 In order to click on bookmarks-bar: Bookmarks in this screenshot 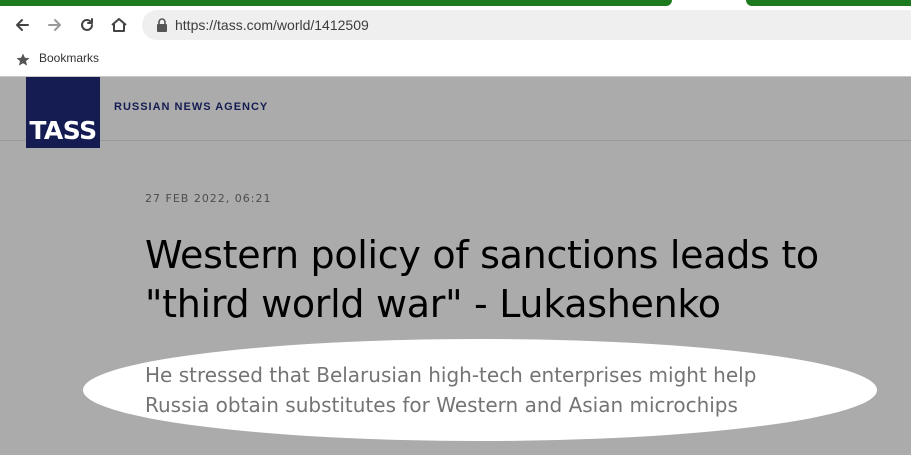, I will do `click(455, 60)`.